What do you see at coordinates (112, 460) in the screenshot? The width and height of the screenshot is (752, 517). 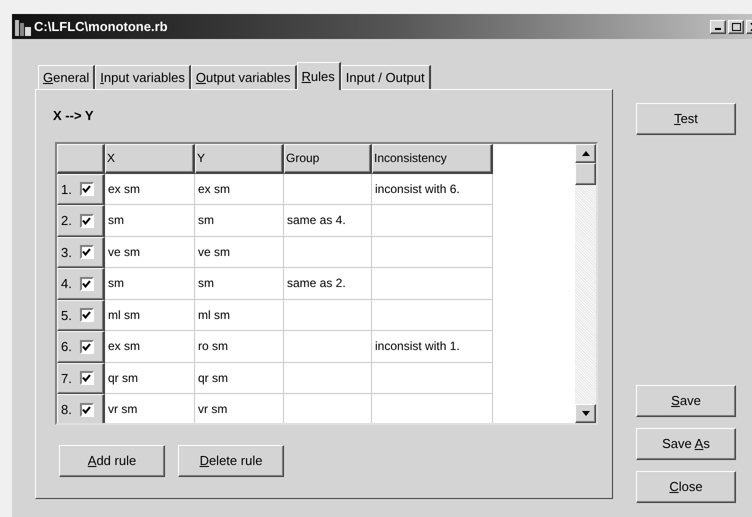 I see `panel-button: Add rule` at bounding box center [112, 460].